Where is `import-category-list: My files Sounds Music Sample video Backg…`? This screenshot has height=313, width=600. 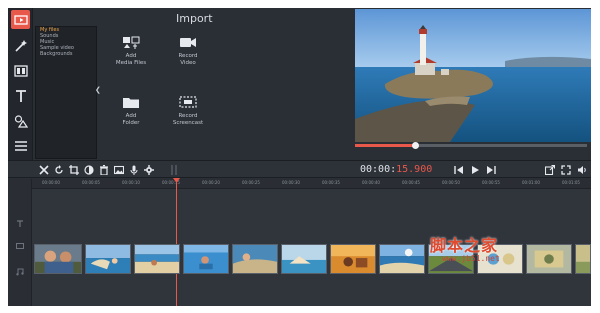 import-category-list: My files Sounds Music Sample video Backg… is located at coordinates (66, 92).